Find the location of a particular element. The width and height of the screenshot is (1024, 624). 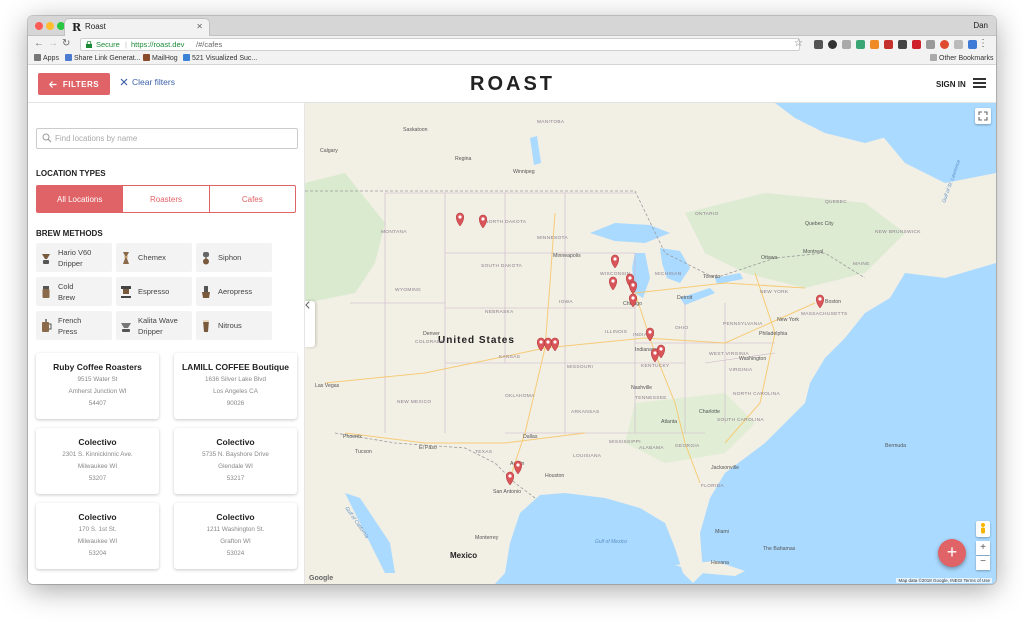

brew-cold-brew: Cold Brew is located at coordinates (74, 291).